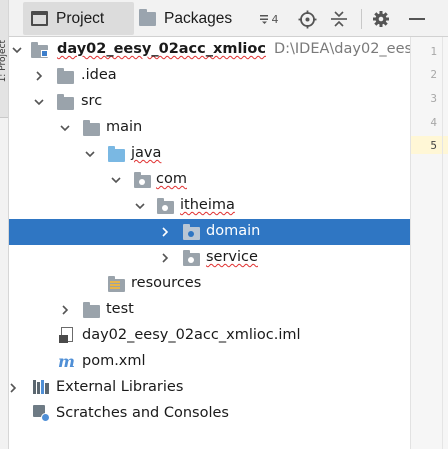  I want to click on tab-packages-label: Packages, so click(198, 18).